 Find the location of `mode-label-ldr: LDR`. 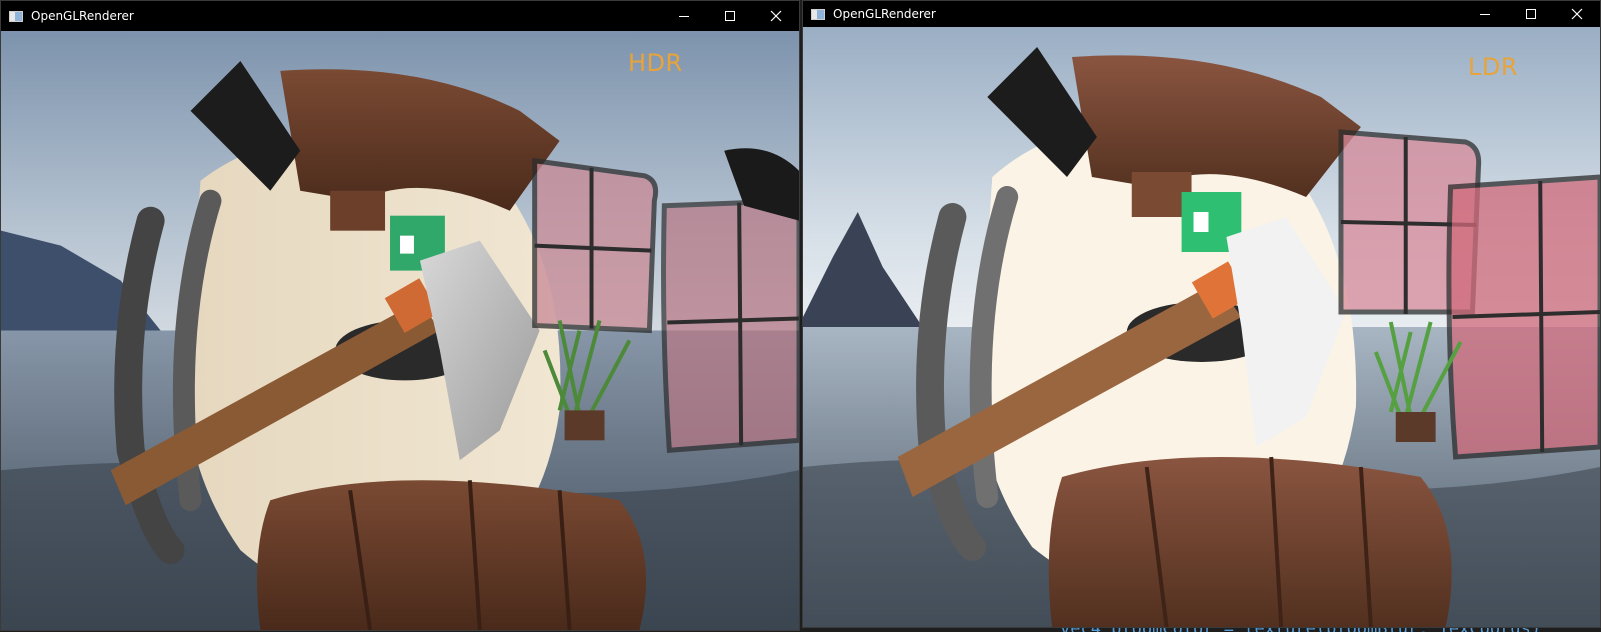

mode-label-ldr: LDR is located at coordinates (1493, 67).